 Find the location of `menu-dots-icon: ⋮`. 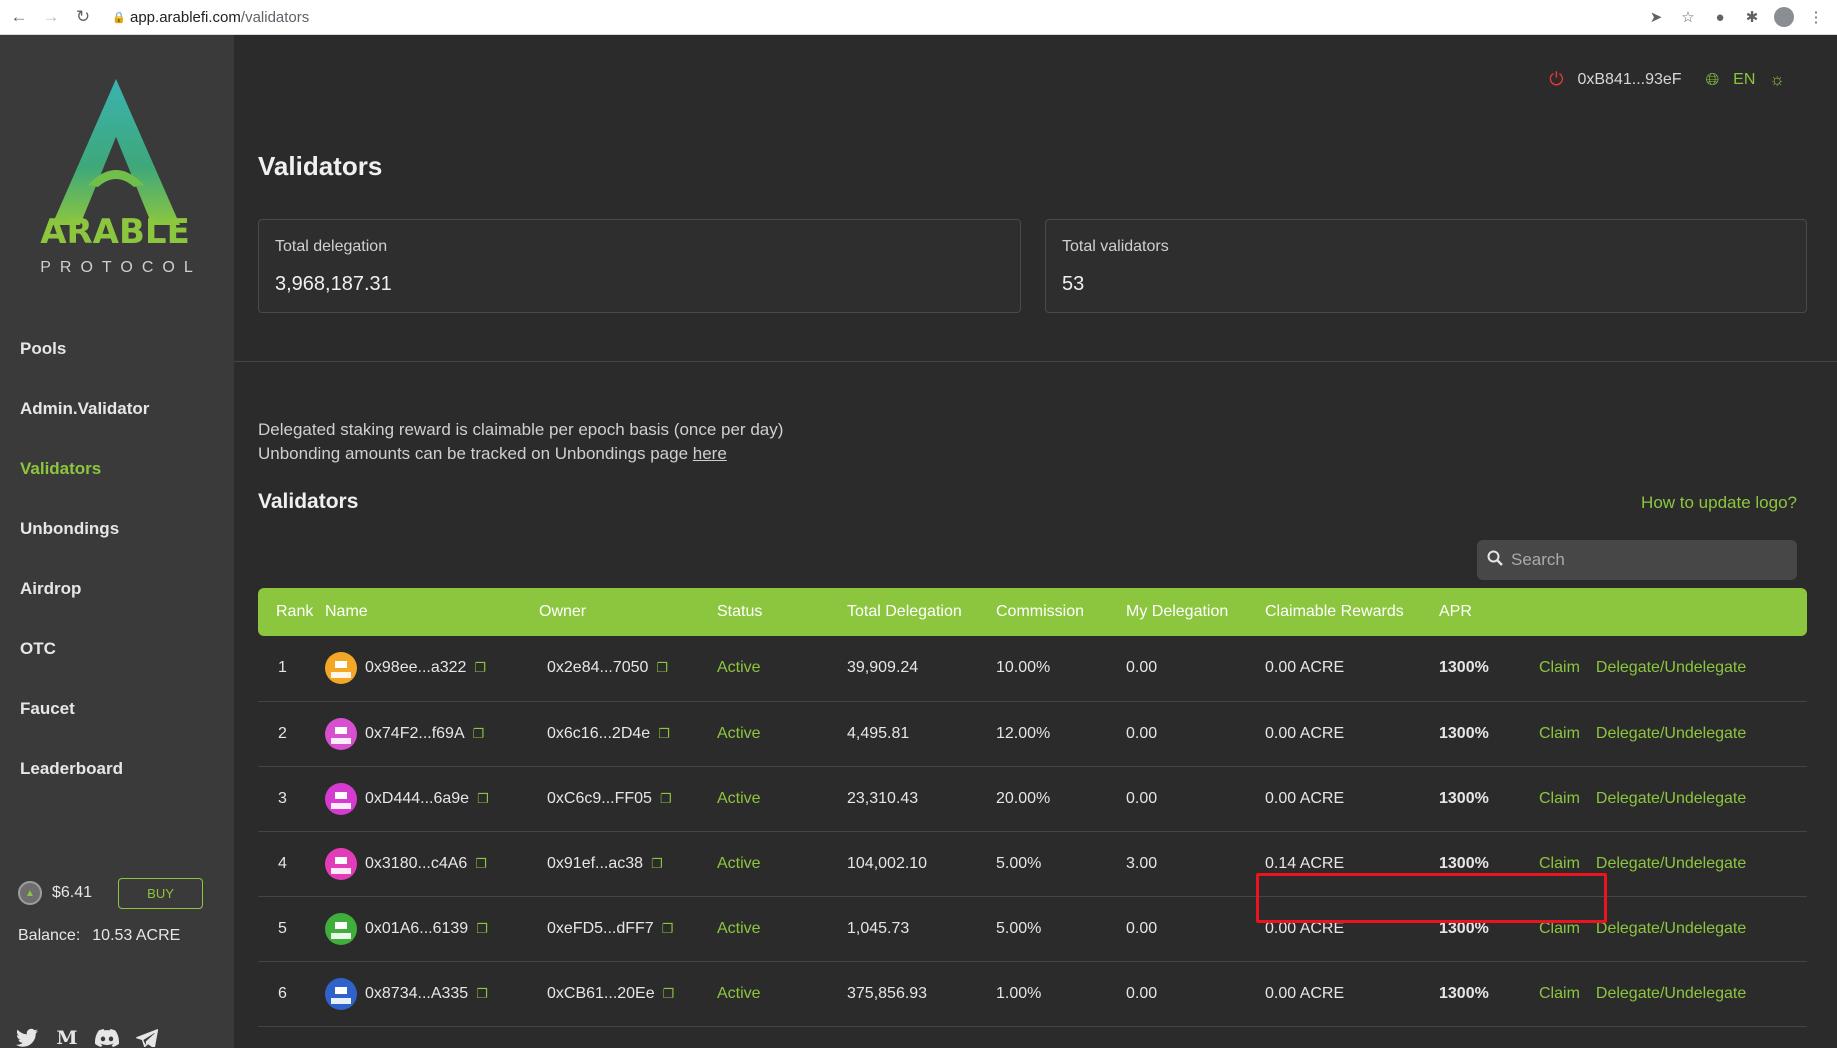

menu-dots-icon: ⋮ is located at coordinates (1816, 17).